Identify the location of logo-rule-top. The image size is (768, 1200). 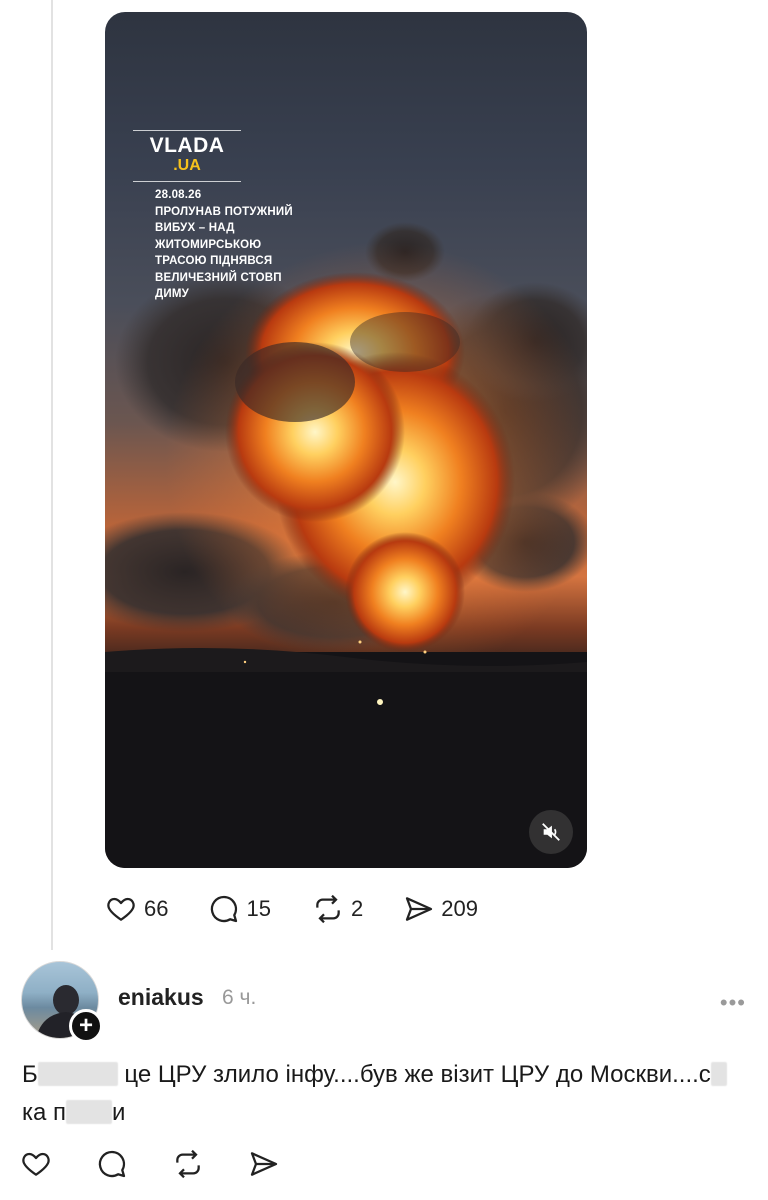
(187, 130).